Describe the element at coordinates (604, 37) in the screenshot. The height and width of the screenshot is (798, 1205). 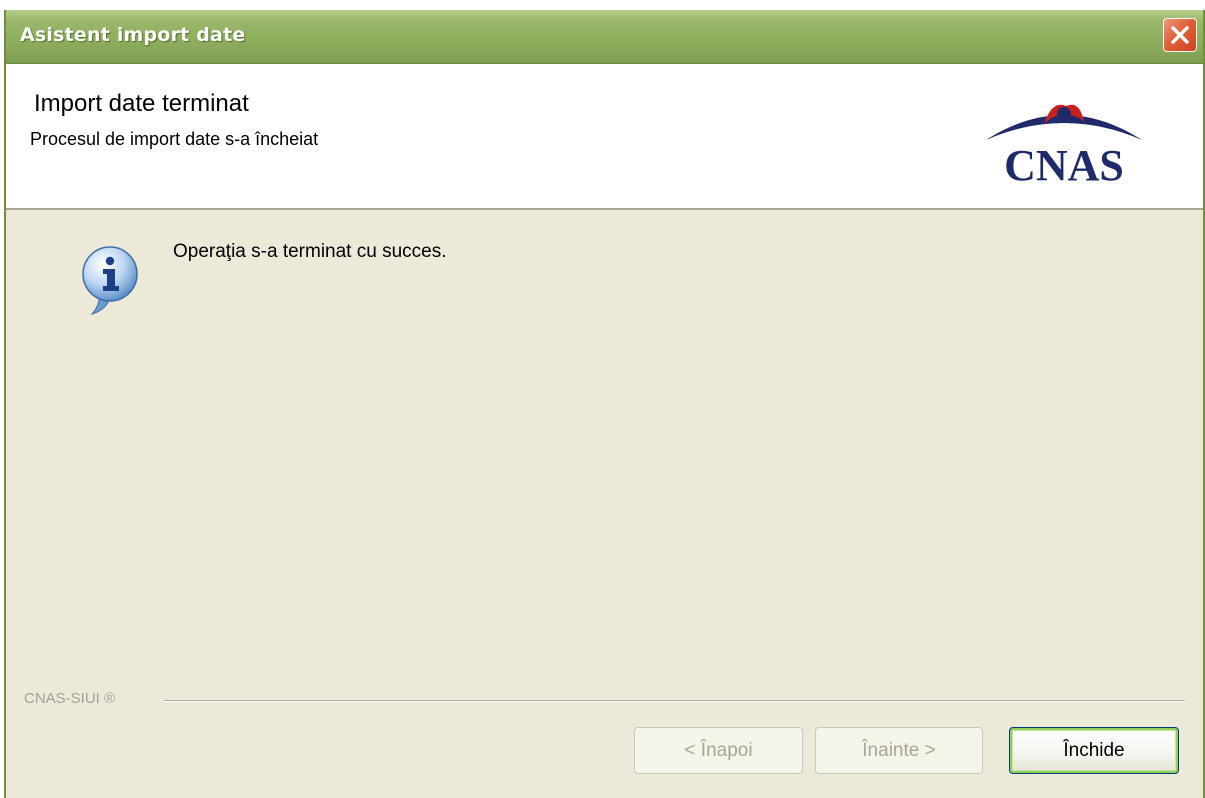
I see `title-bar: Asistent import date` at that location.